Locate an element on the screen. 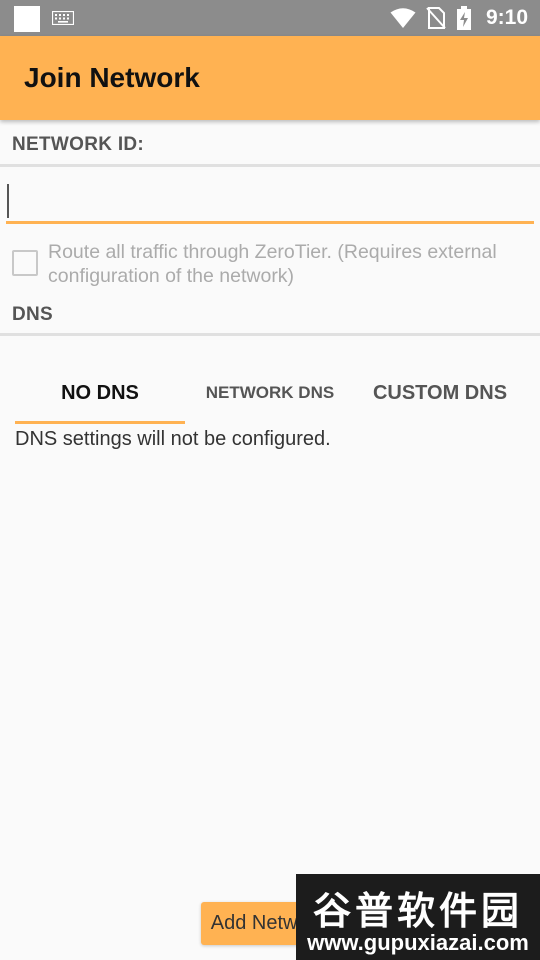 The image size is (540, 960). app-notification-icon is located at coordinates (27, 19).